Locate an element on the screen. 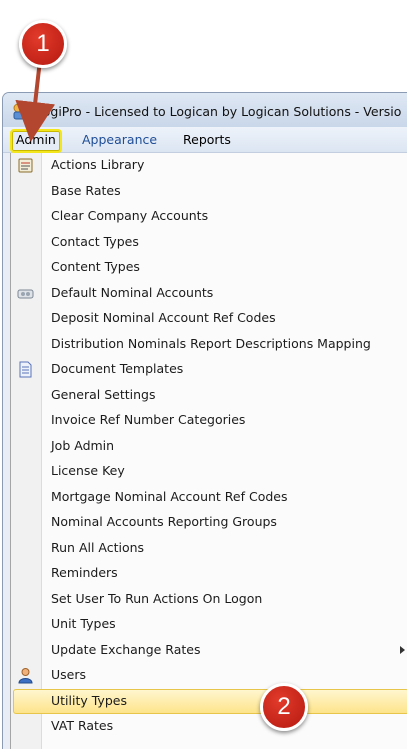  document-icon is located at coordinates (25, 369).